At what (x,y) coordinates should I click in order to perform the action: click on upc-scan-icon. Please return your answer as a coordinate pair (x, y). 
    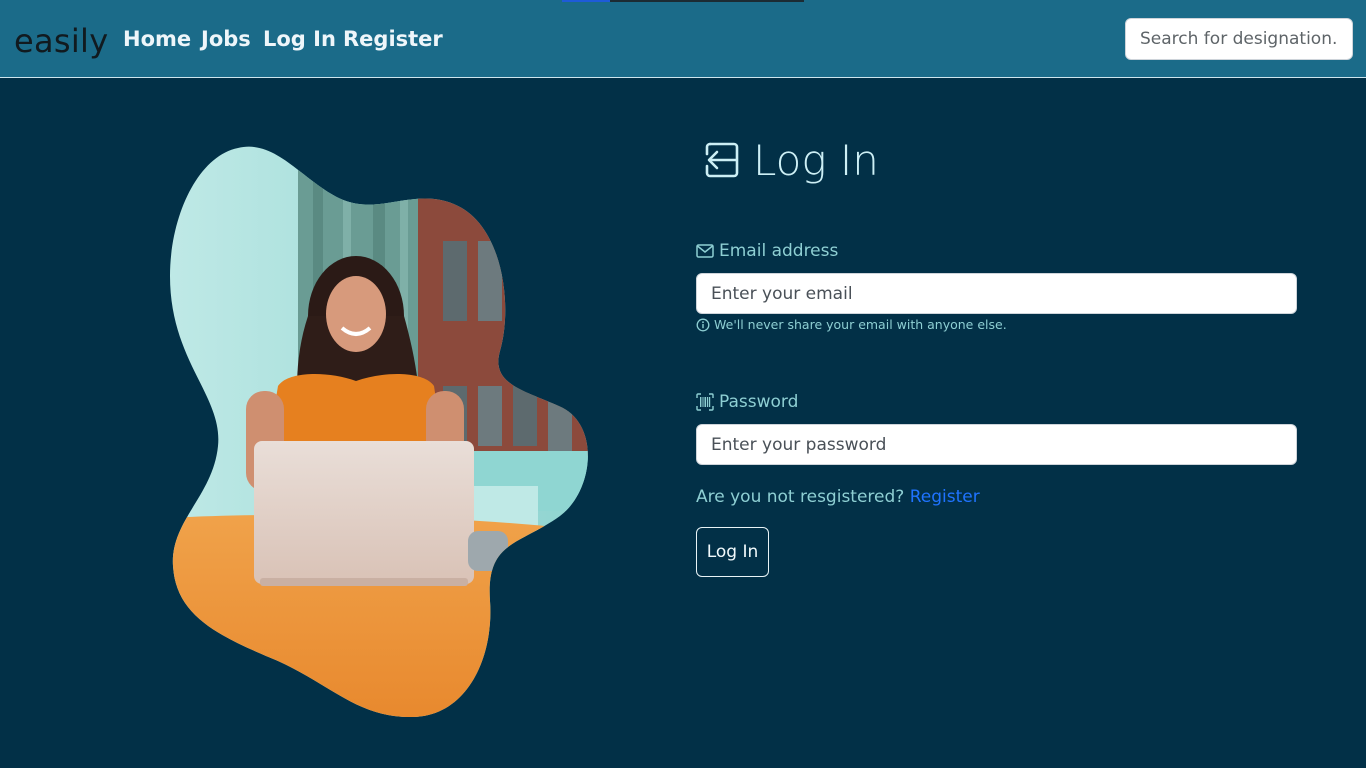
    Looking at the image, I should click on (705, 402).